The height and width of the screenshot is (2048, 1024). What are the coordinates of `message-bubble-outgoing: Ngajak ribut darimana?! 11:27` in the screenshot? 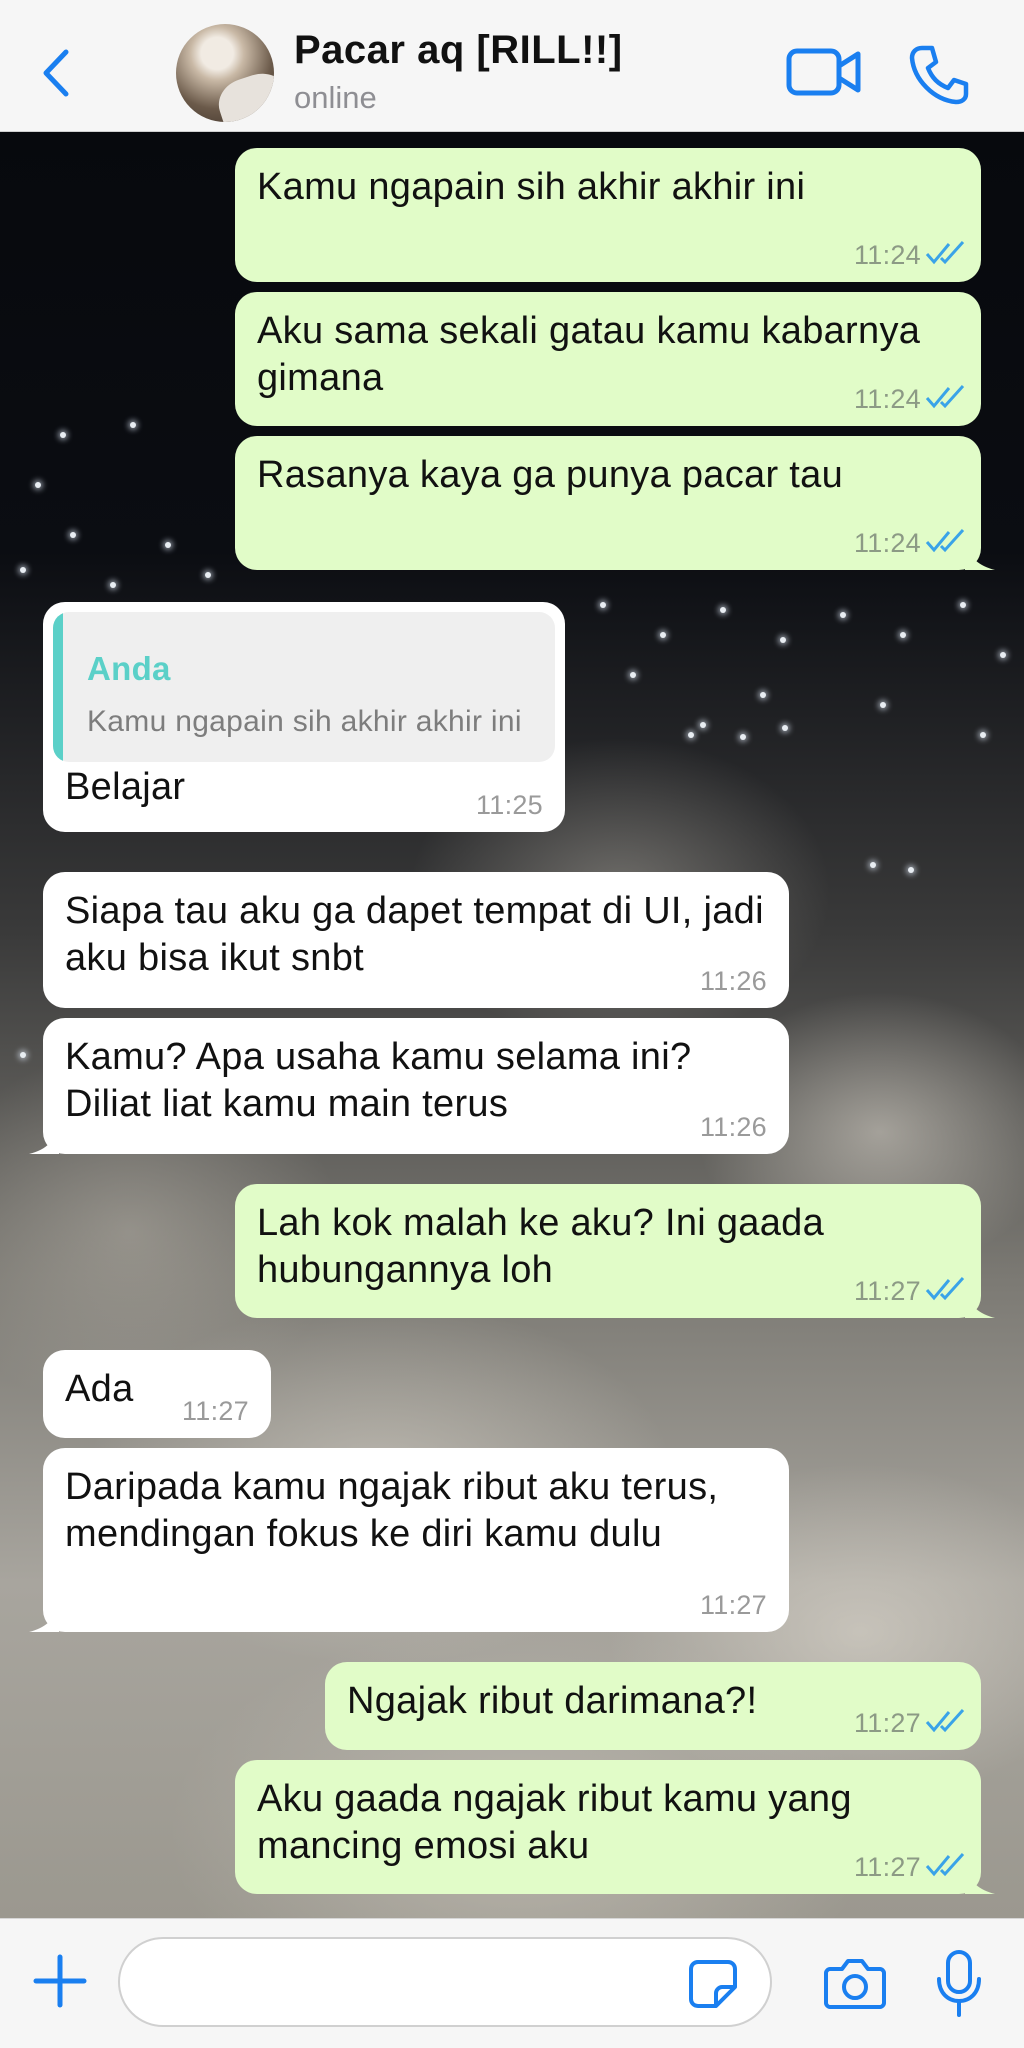 It's located at (653, 1706).